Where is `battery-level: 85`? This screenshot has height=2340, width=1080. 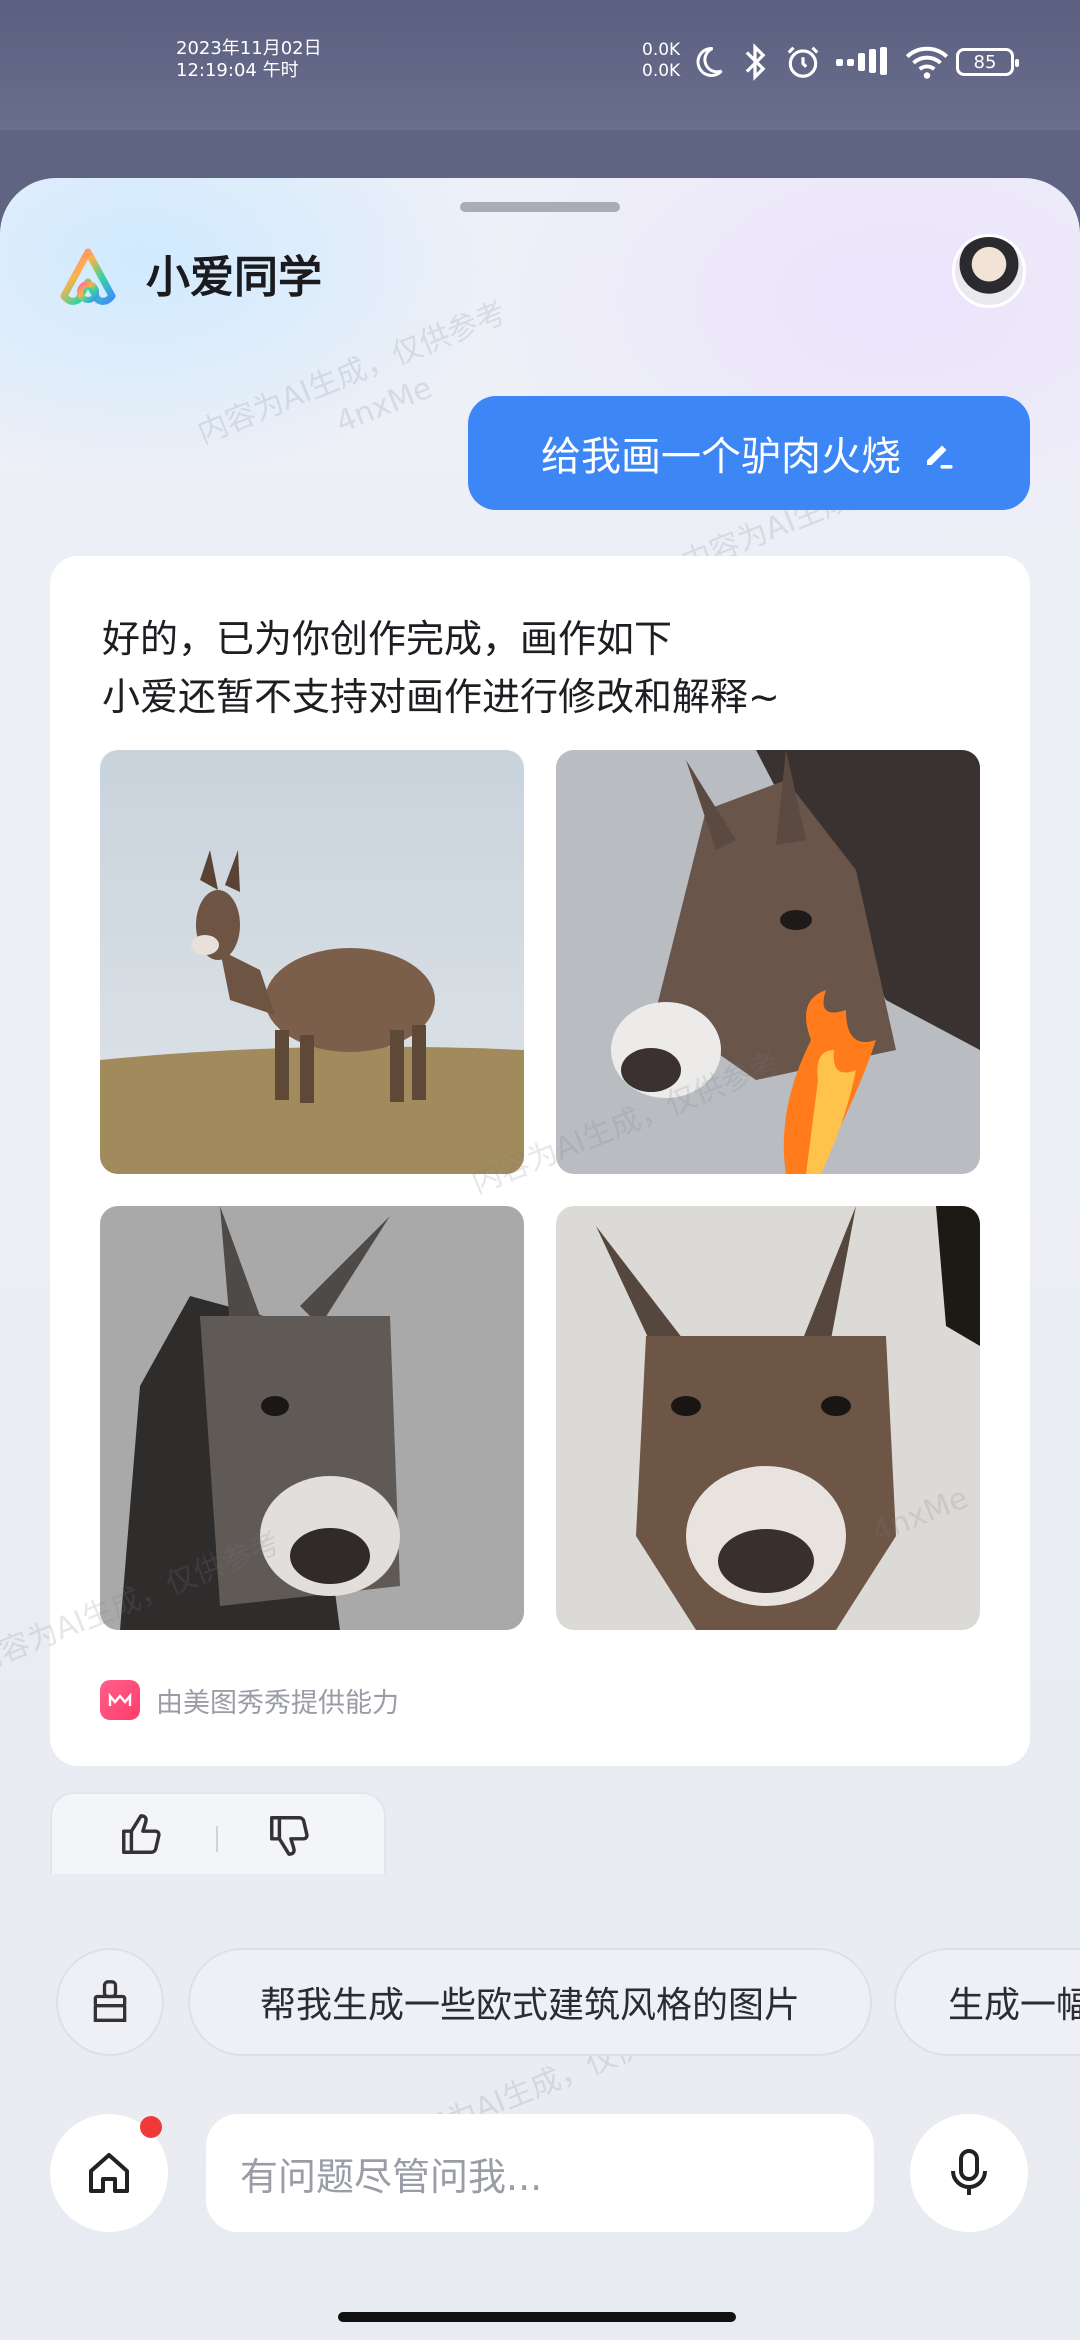
battery-level: 85 is located at coordinates (985, 62).